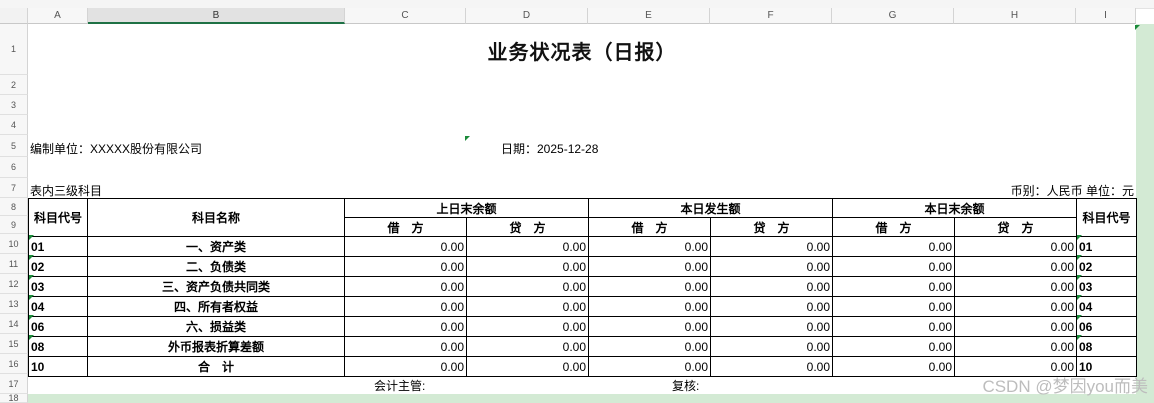  What do you see at coordinates (58, 346) in the screenshot?
I see `cell-code: 08` at bounding box center [58, 346].